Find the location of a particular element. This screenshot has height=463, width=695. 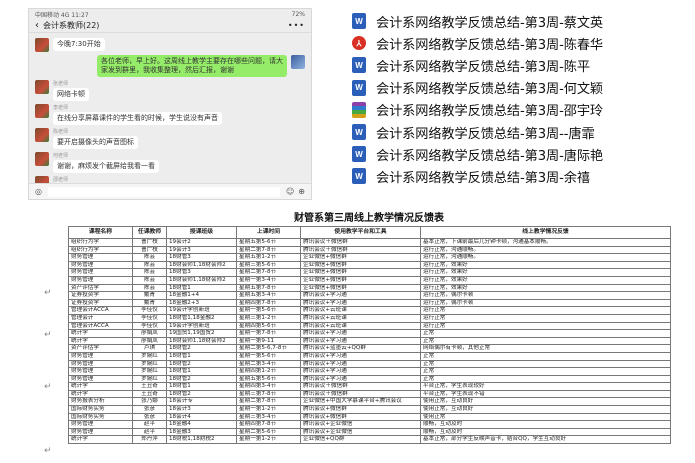

file-item: W 会计系网络教学反馈总结-第3周-何文颖 is located at coordinates (522, 88).